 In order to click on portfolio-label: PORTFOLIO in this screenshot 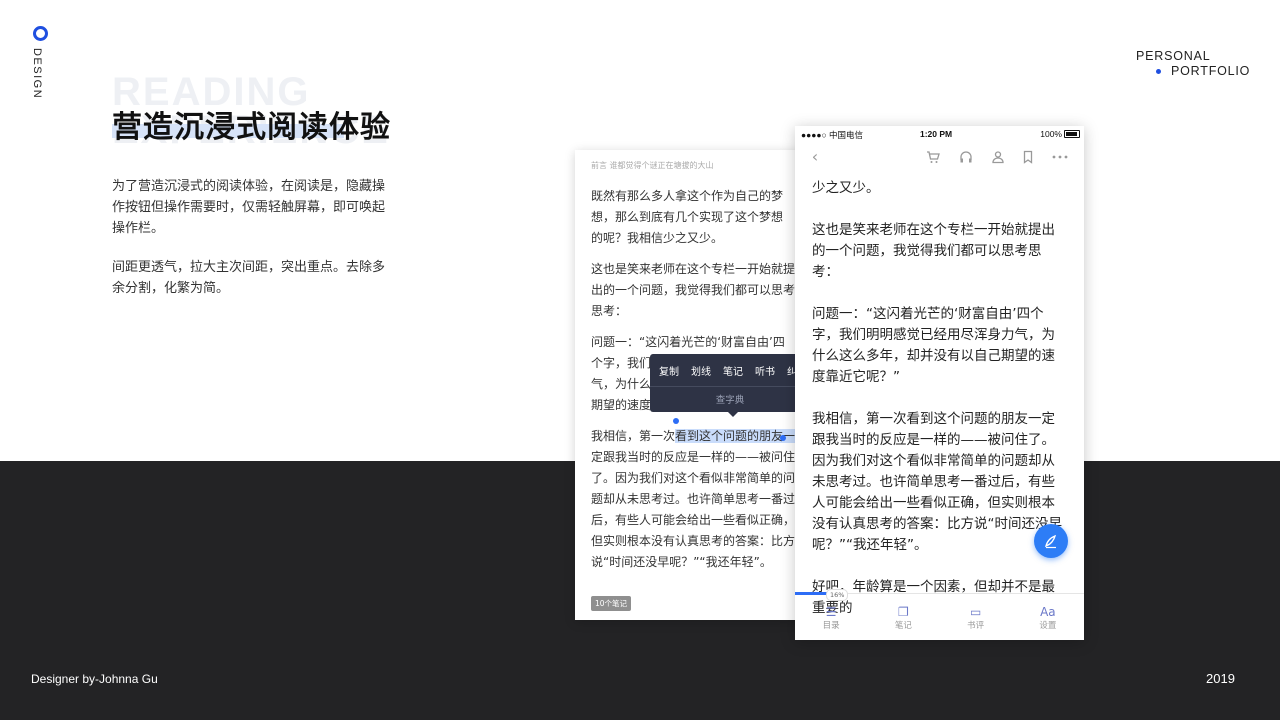, I will do `click(1211, 71)`.